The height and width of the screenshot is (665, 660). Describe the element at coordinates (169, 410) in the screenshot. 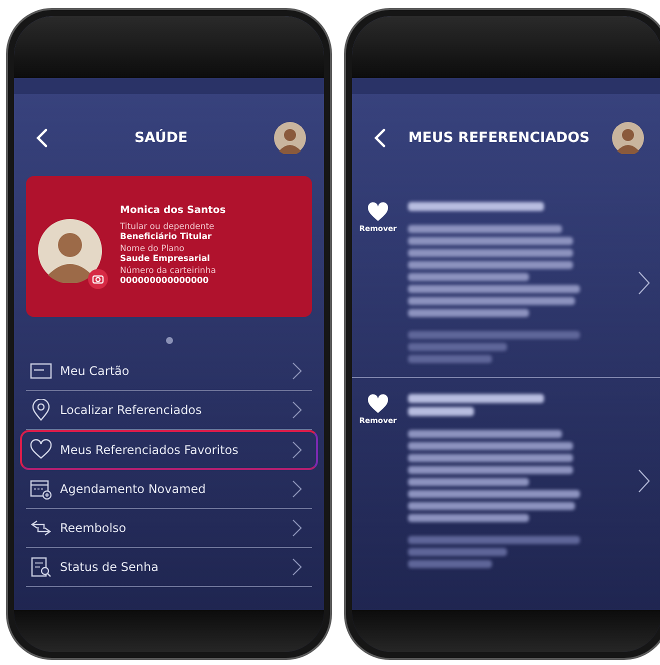

I see `menu-item: Localizar Referenciados` at that location.